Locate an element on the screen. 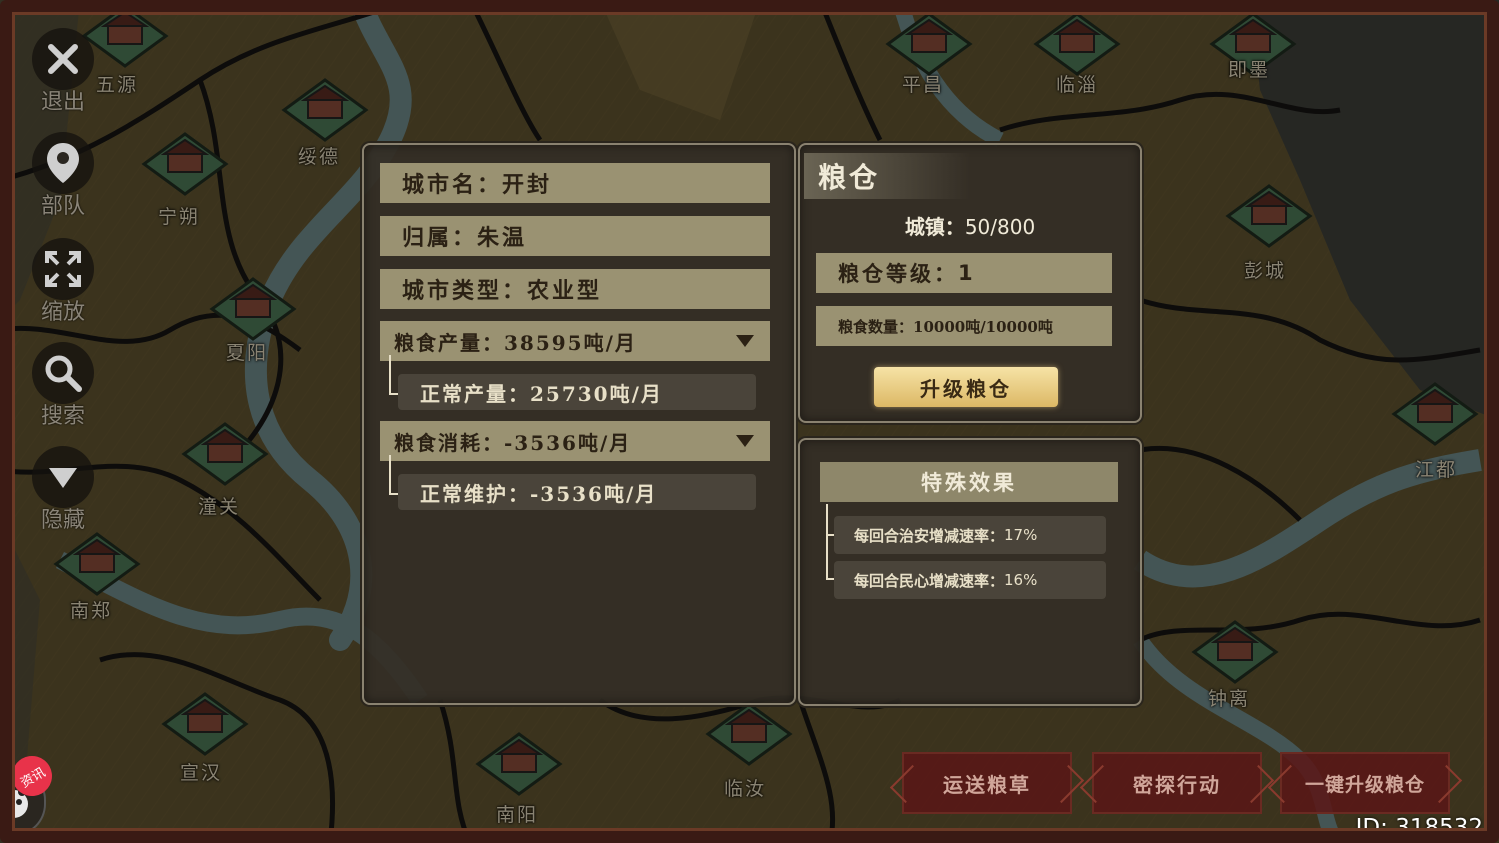 The image size is (1499, 843). town-count: 城镇：50/800 is located at coordinates (970, 225).